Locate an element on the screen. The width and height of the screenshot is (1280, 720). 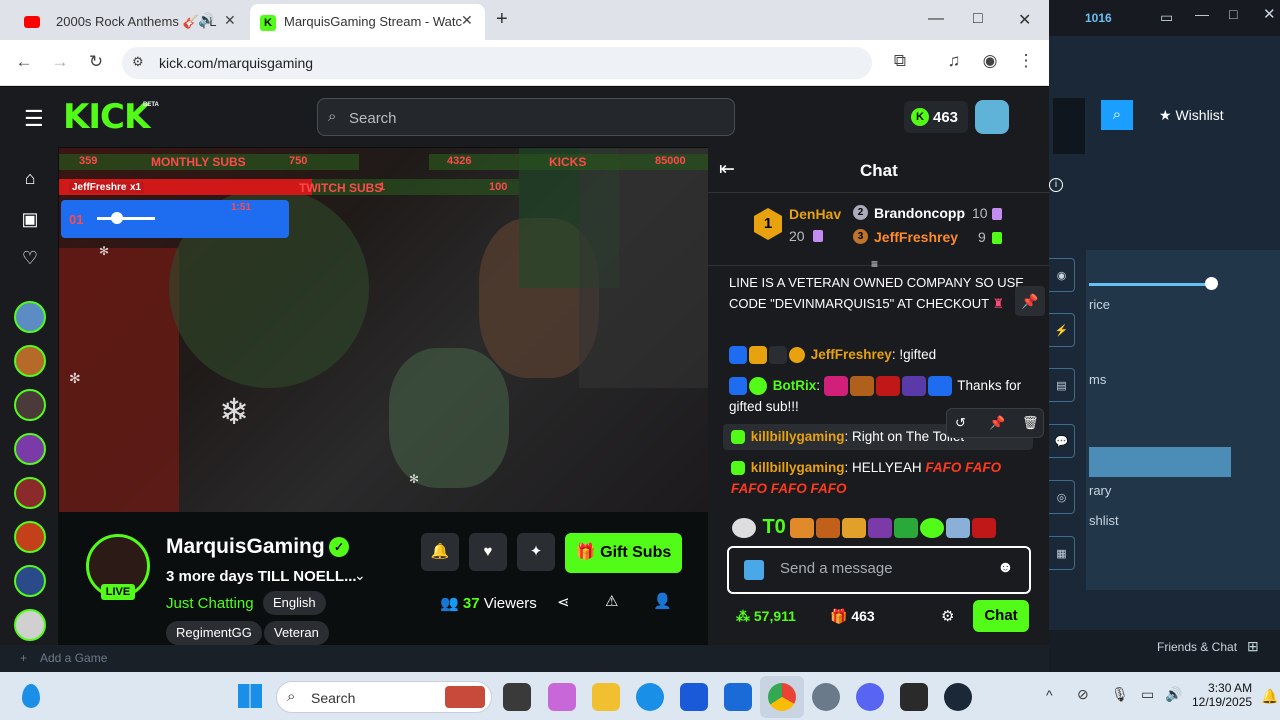
expand-leaderboard-icon: ≡ is located at coordinates (874, 264).